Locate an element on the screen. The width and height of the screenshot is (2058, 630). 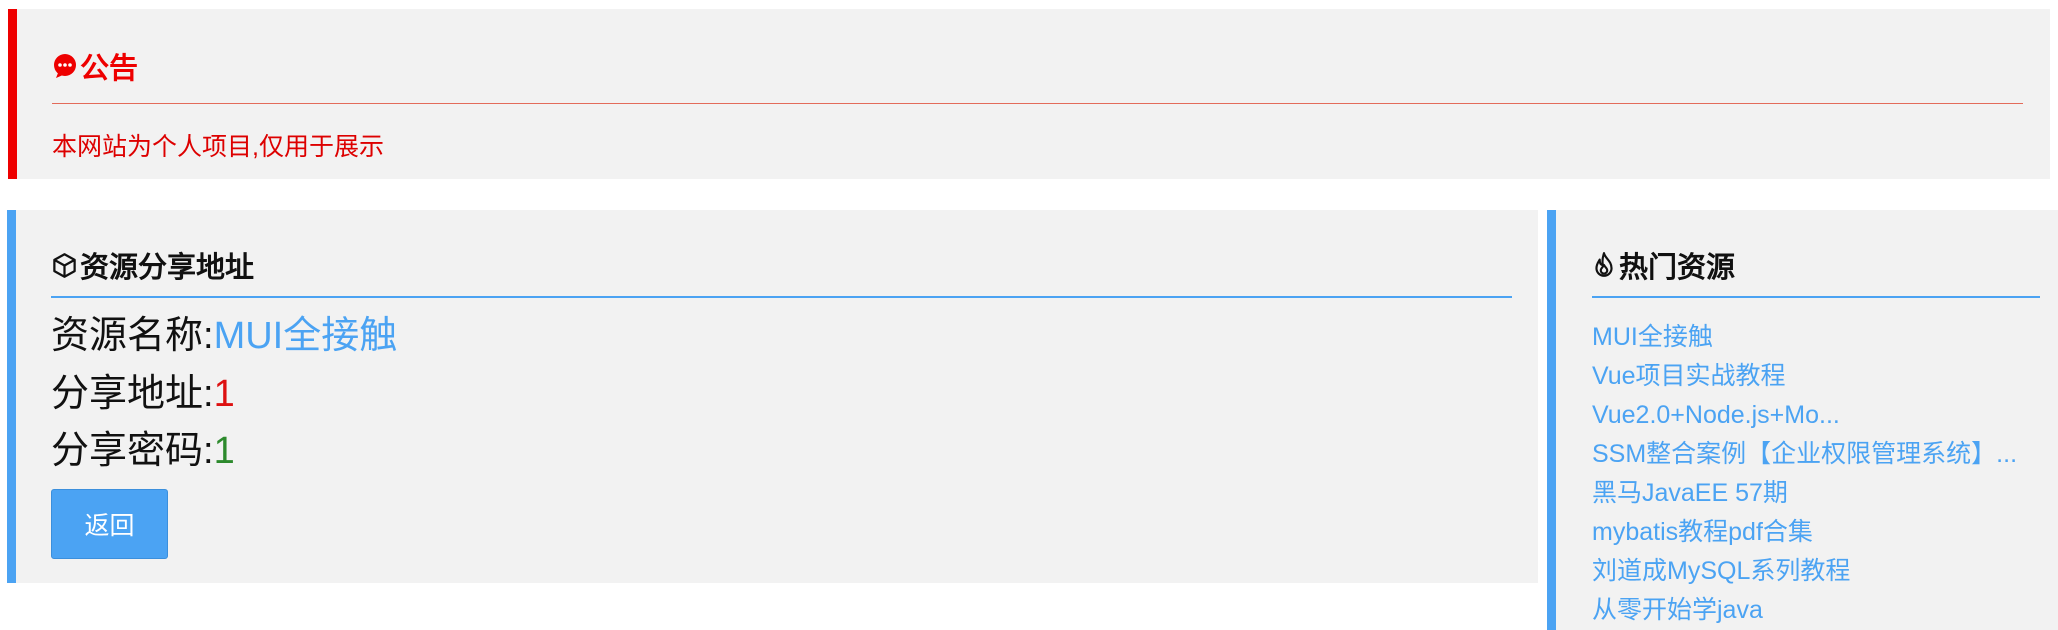
resource-name-value: MUI全接触 is located at coordinates (305, 336).